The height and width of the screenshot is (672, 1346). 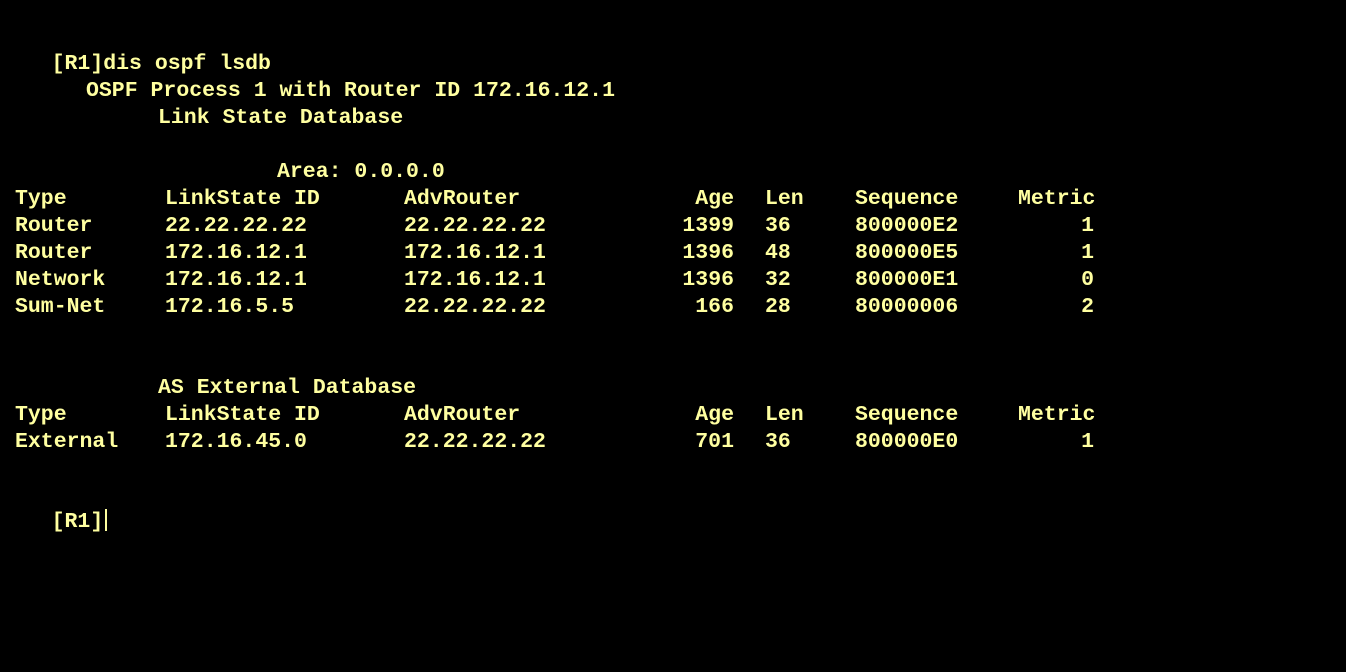 What do you see at coordinates (236, 442) in the screenshot?
I see `row-linkstate-id: 172.16.45.0` at bounding box center [236, 442].